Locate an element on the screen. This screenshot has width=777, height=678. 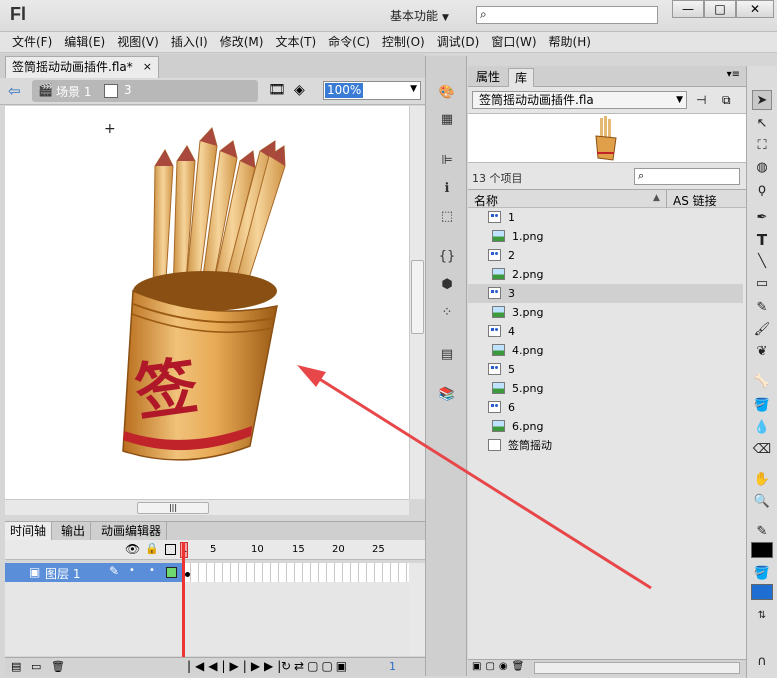
tab-motion-editor: 动画编辑器 is located at coordinates (132, 531).